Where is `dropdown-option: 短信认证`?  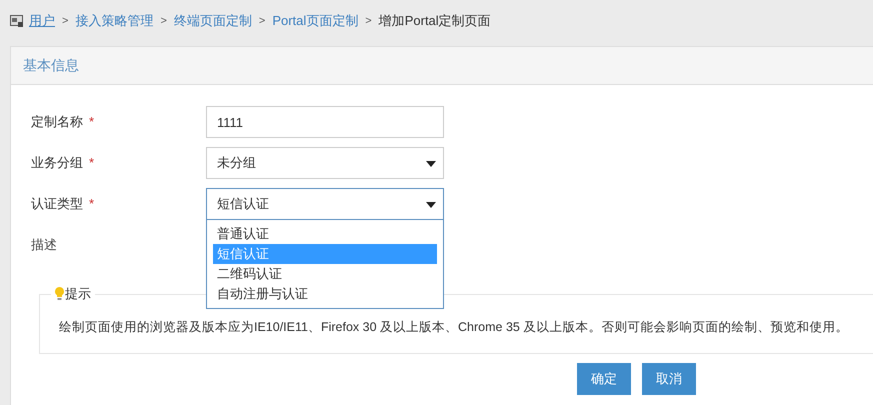
dropdown-option: 短信认证 is located at coordinates (325, 254).